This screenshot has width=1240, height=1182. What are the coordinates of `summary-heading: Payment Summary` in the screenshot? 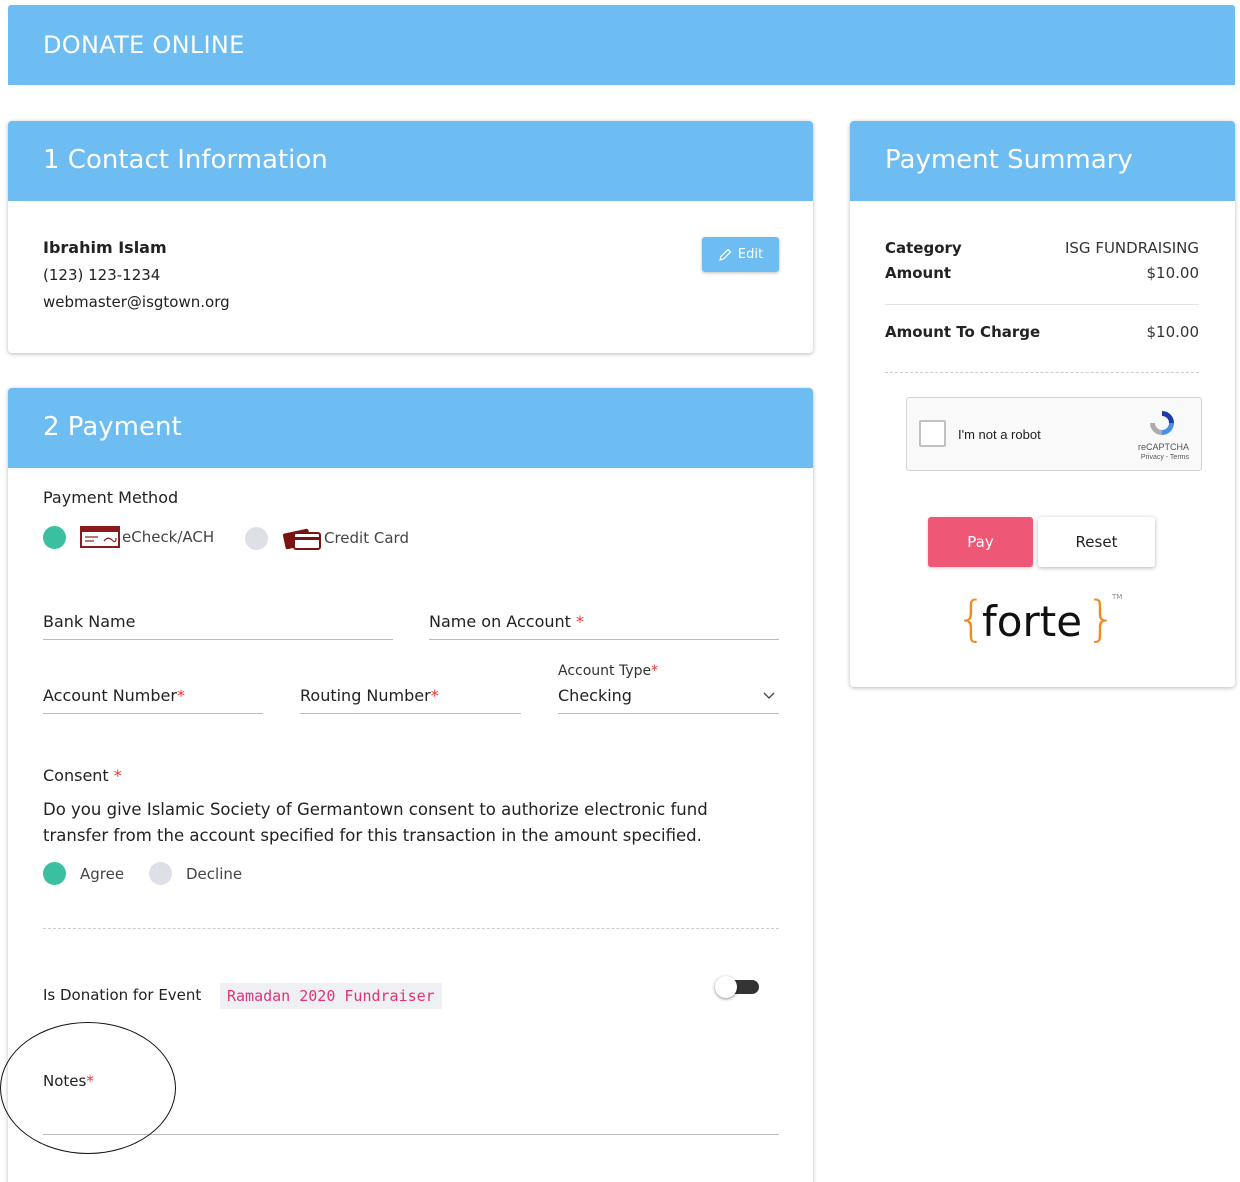 It's located at (1009, 160).